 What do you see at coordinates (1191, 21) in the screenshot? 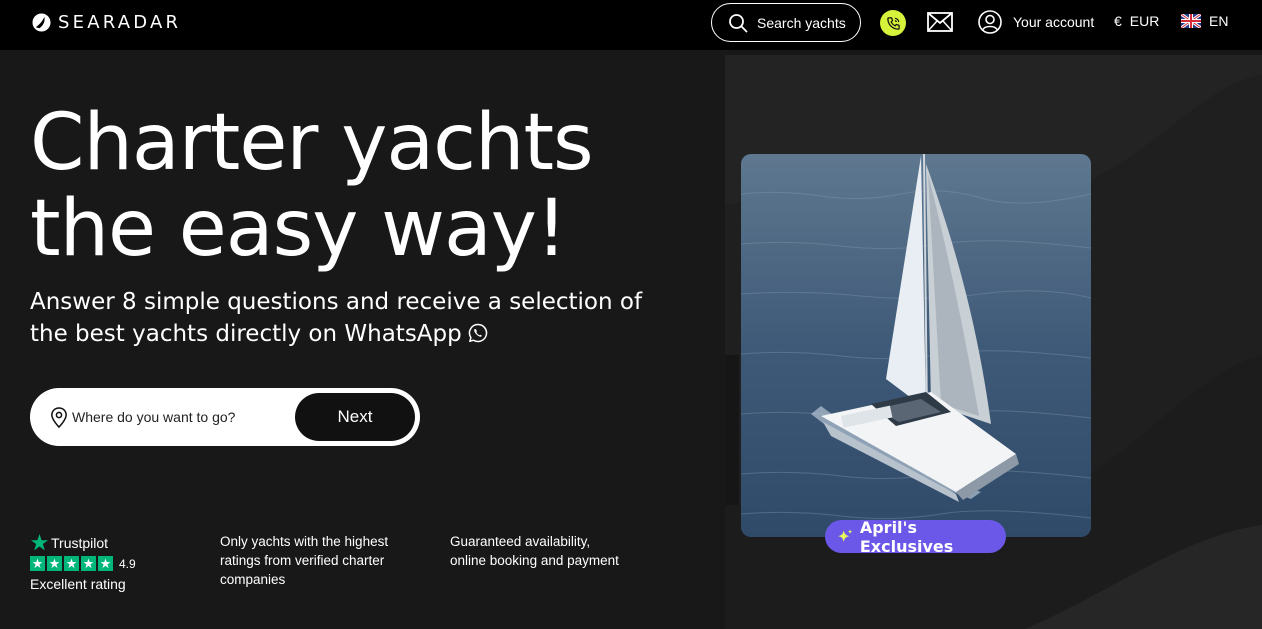
I see `uk-flag-icon` at bounding box center [1191, 21].